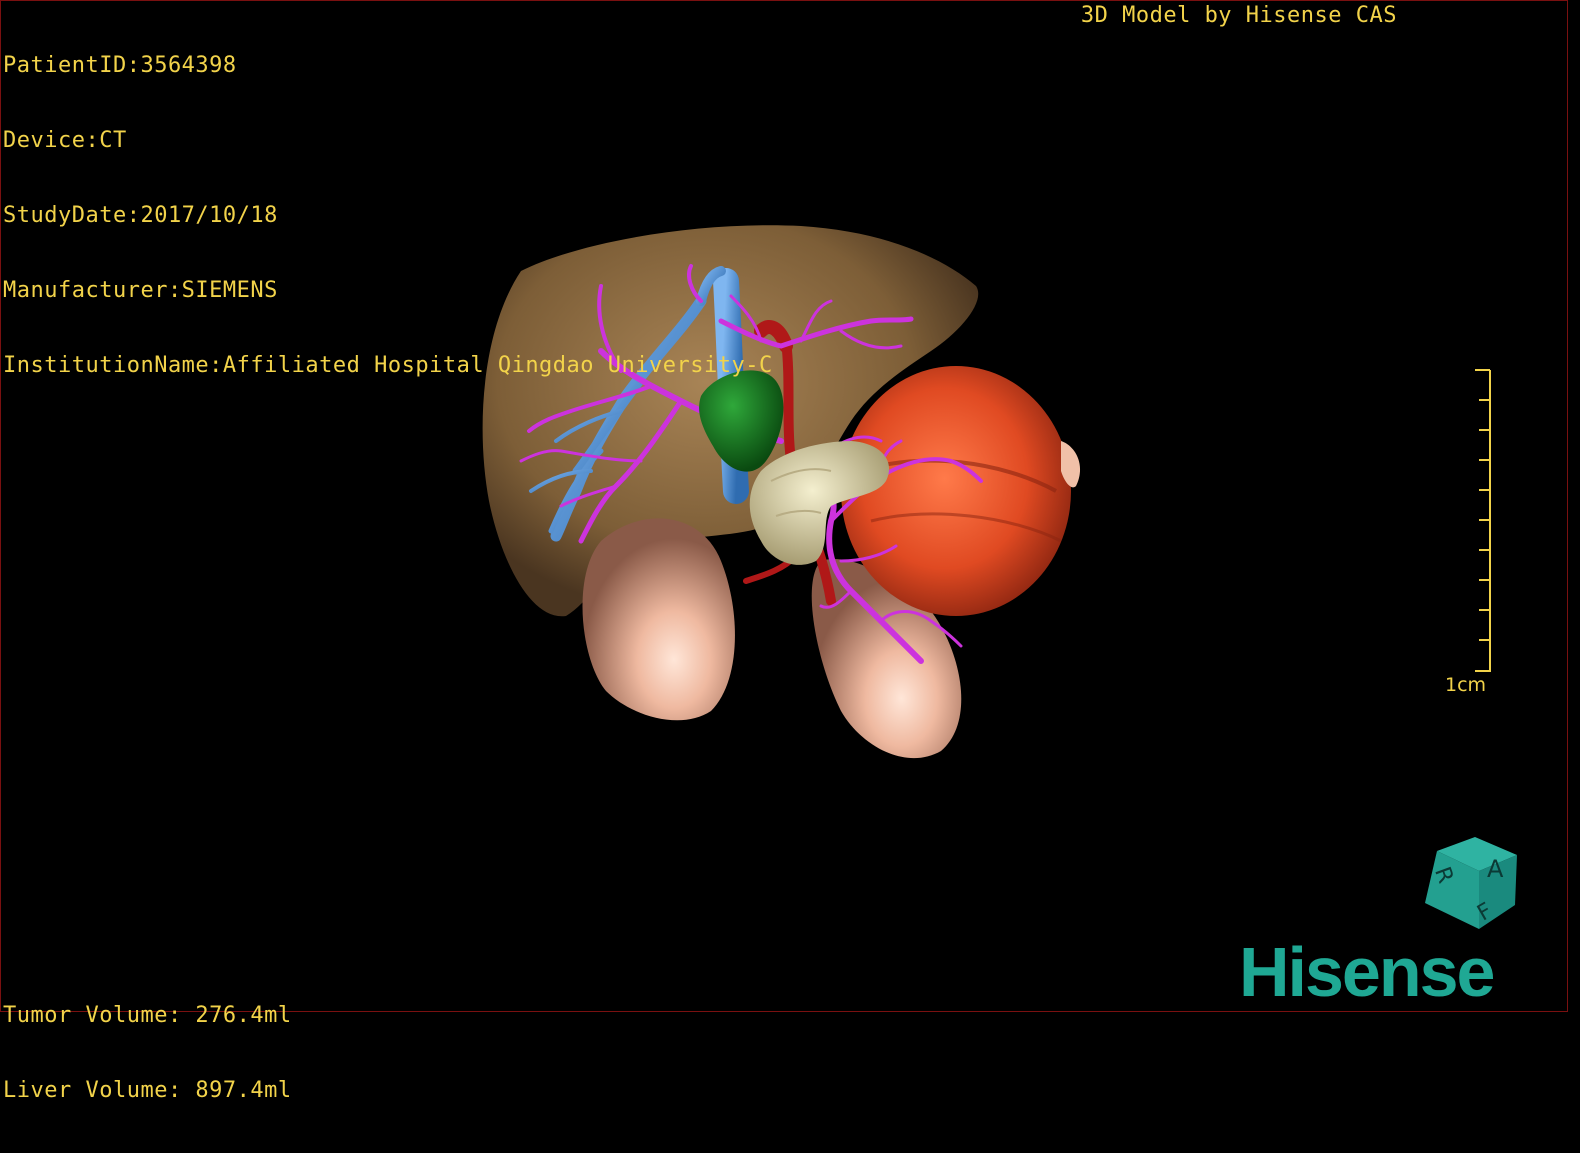 Image resolution: width=1580 pixels, height=1153 pixels. Describe the element at coordinates (1469, 885) in the screenshot. I see `orientation-cube: A R F` at that location.